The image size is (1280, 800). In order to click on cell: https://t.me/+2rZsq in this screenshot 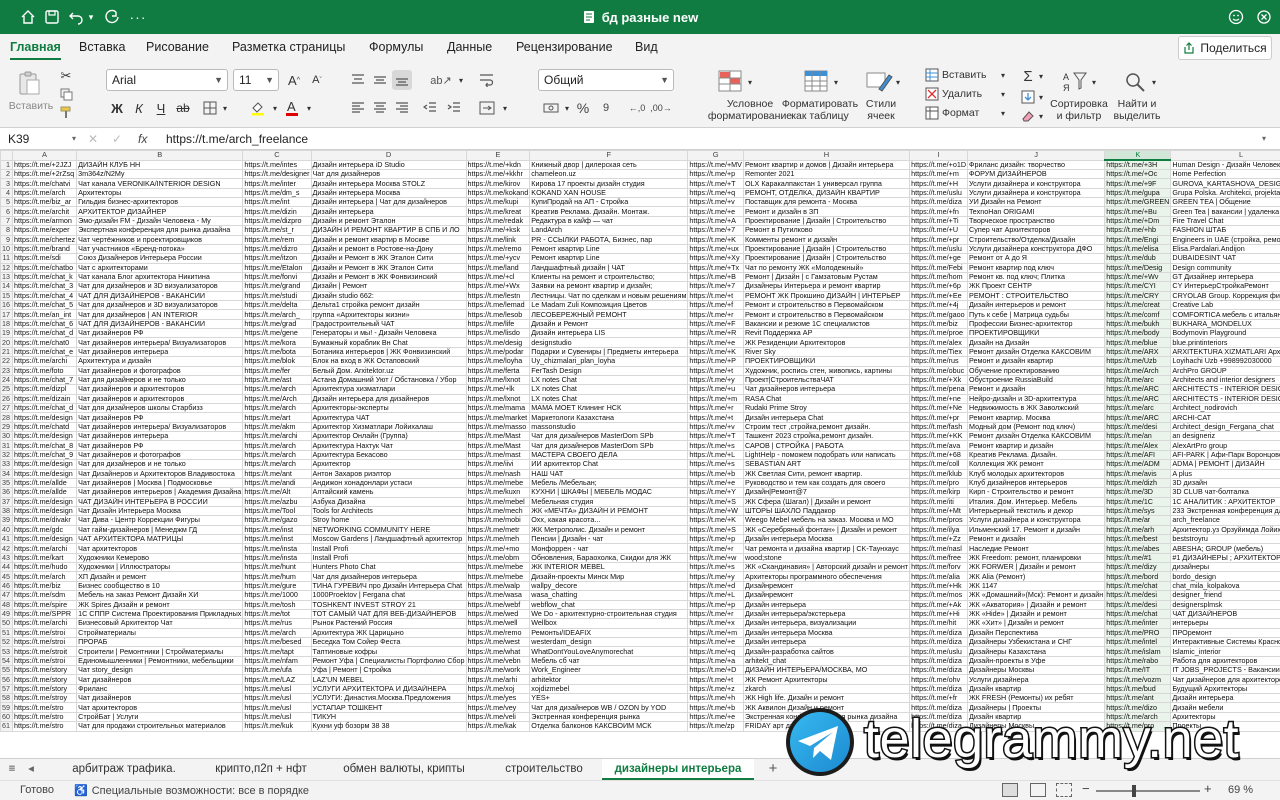, I will do `click(44, 174)`.